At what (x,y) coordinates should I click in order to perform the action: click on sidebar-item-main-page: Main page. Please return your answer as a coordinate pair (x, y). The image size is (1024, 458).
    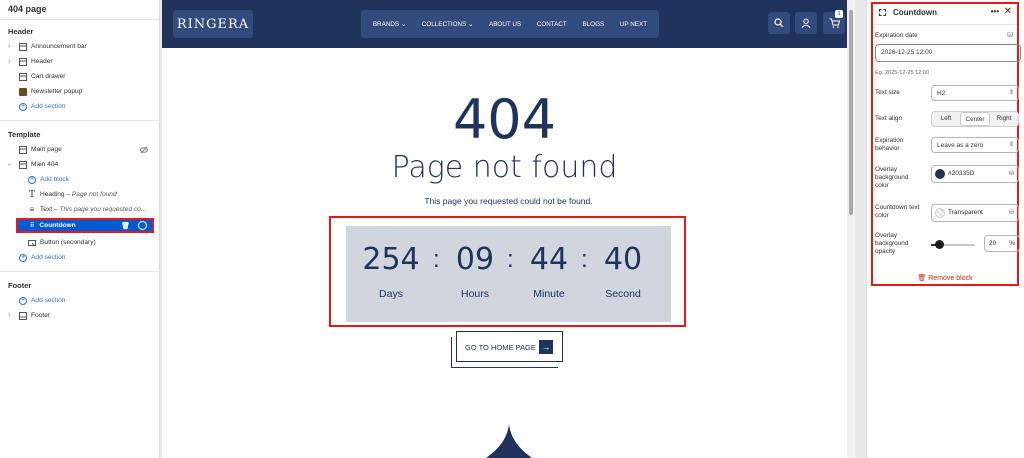
    Looking at the image, I should click on (79, 149).